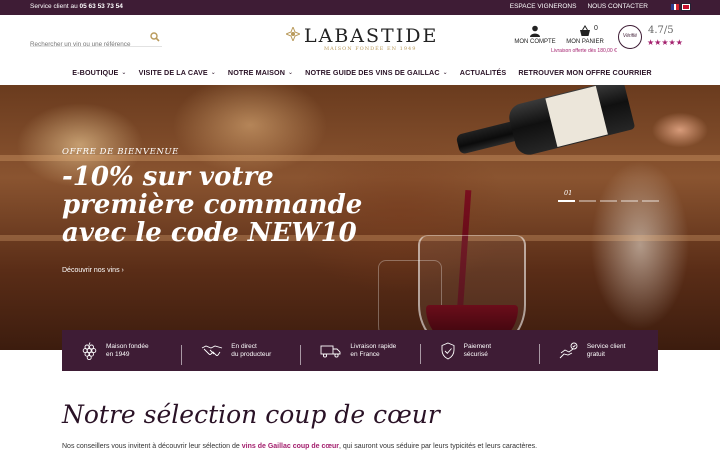 Image resolution: width=720 pixels, height=450 pixels. Describe the element at coordinates (55, 6) in the screenshot. I see `service-label: Service client au` at that location.